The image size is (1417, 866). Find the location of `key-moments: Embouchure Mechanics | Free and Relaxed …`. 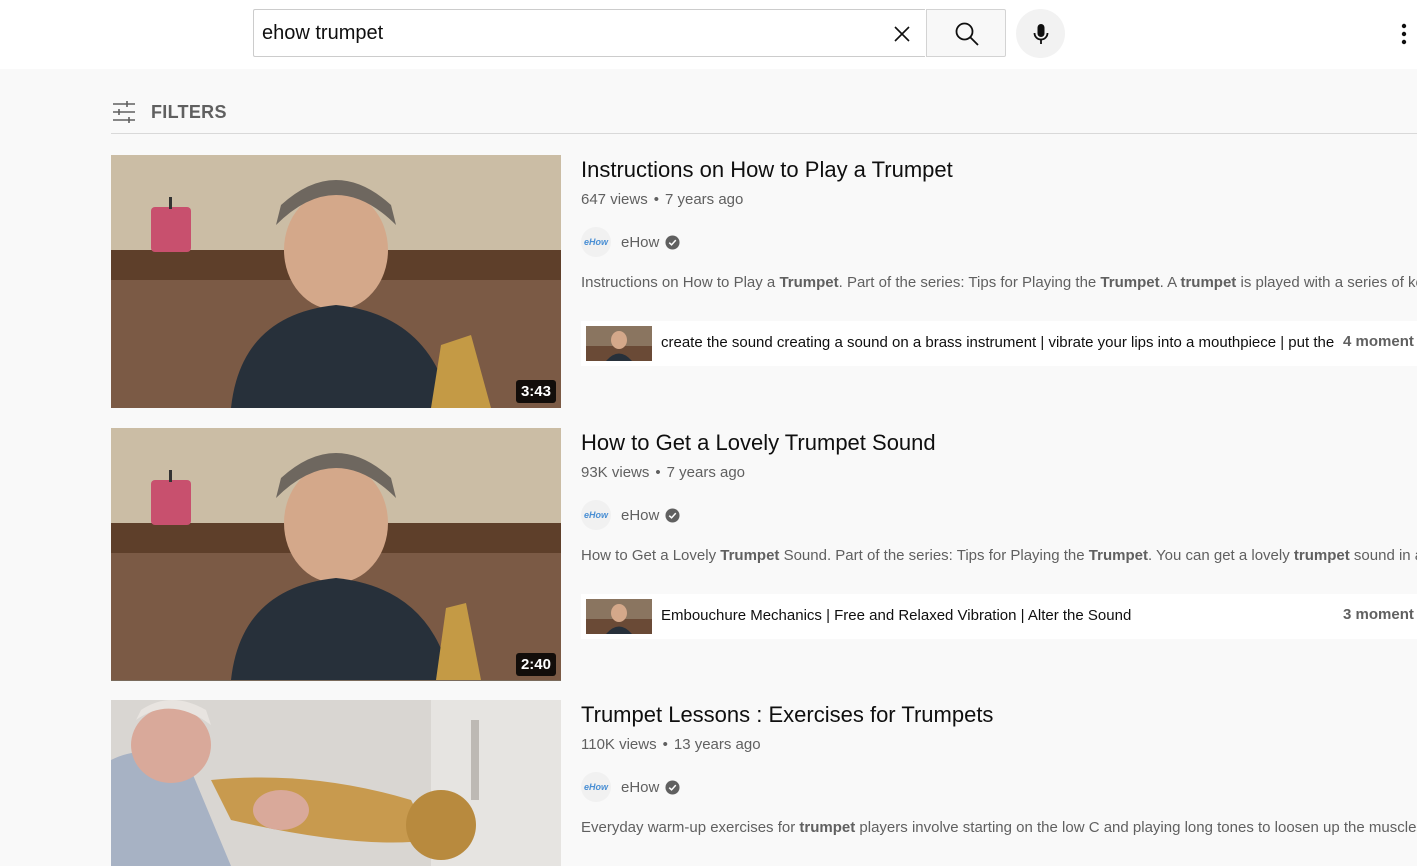

key-moments: Embouchure Mechanics | Free and Relaxed … is located at coordinates (999, 616).